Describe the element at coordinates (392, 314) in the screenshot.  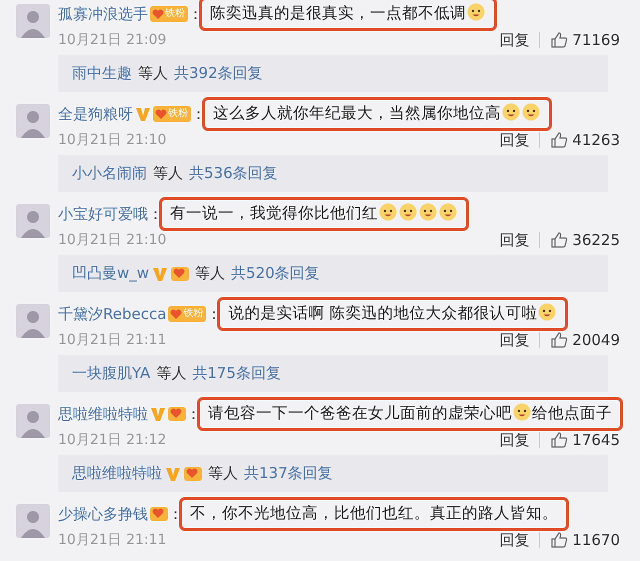
I see `comment-text: 说的是实话啊 陈奕迅的地位大众都很认可啦` at that location.